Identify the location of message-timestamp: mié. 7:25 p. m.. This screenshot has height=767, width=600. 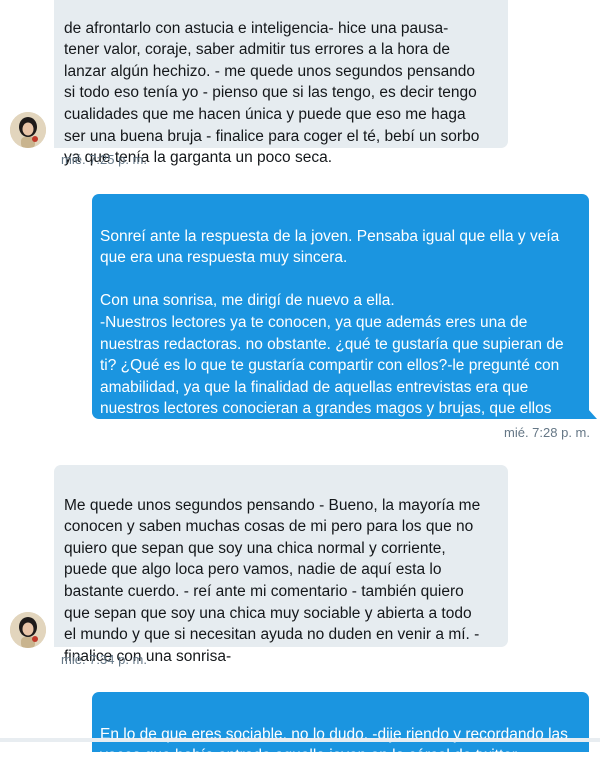
(104, 159).